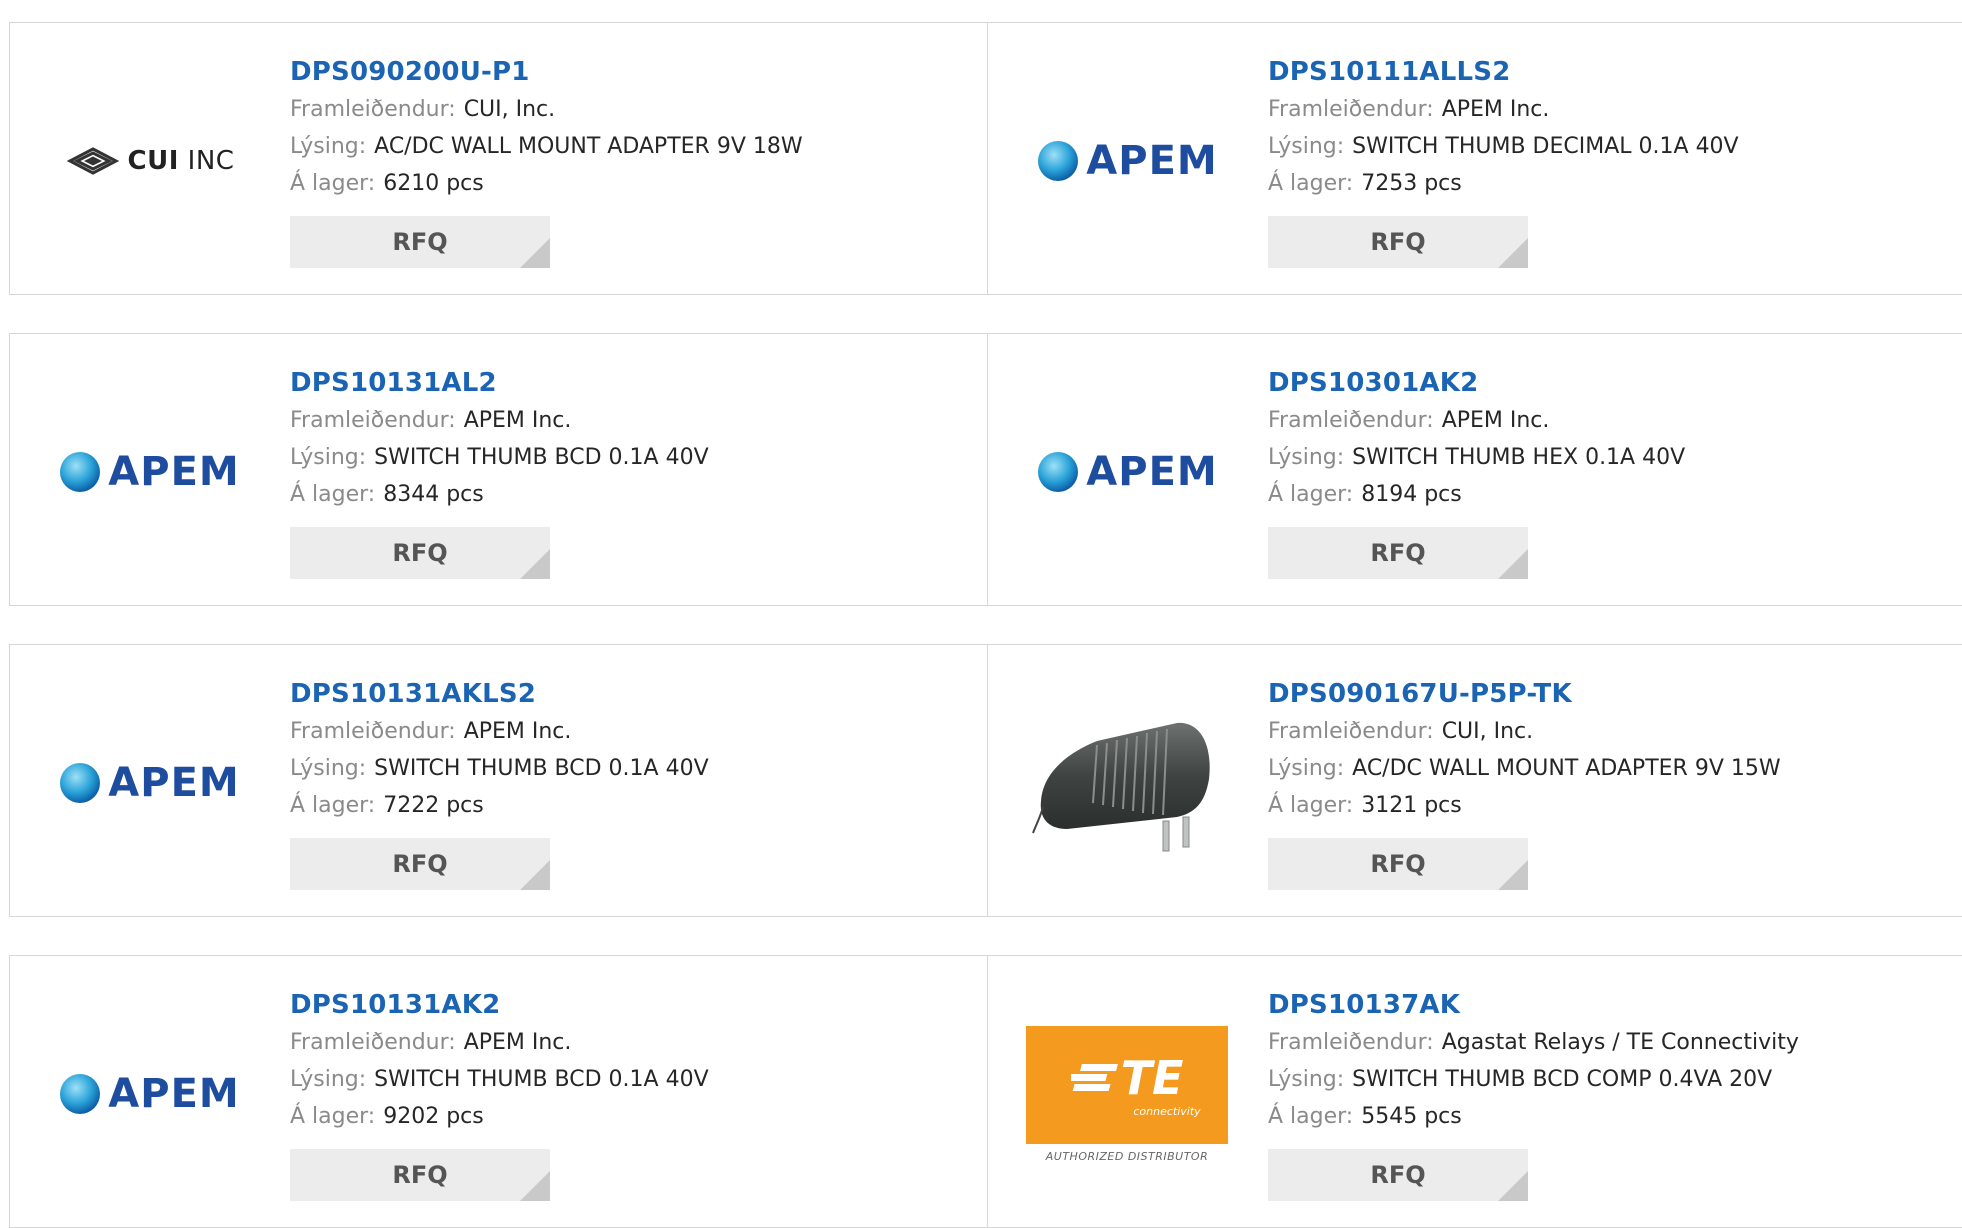  Describe the element at coordinates (1152, 1078) in the screenshot. I see `te-logo-text: TE` at that location.